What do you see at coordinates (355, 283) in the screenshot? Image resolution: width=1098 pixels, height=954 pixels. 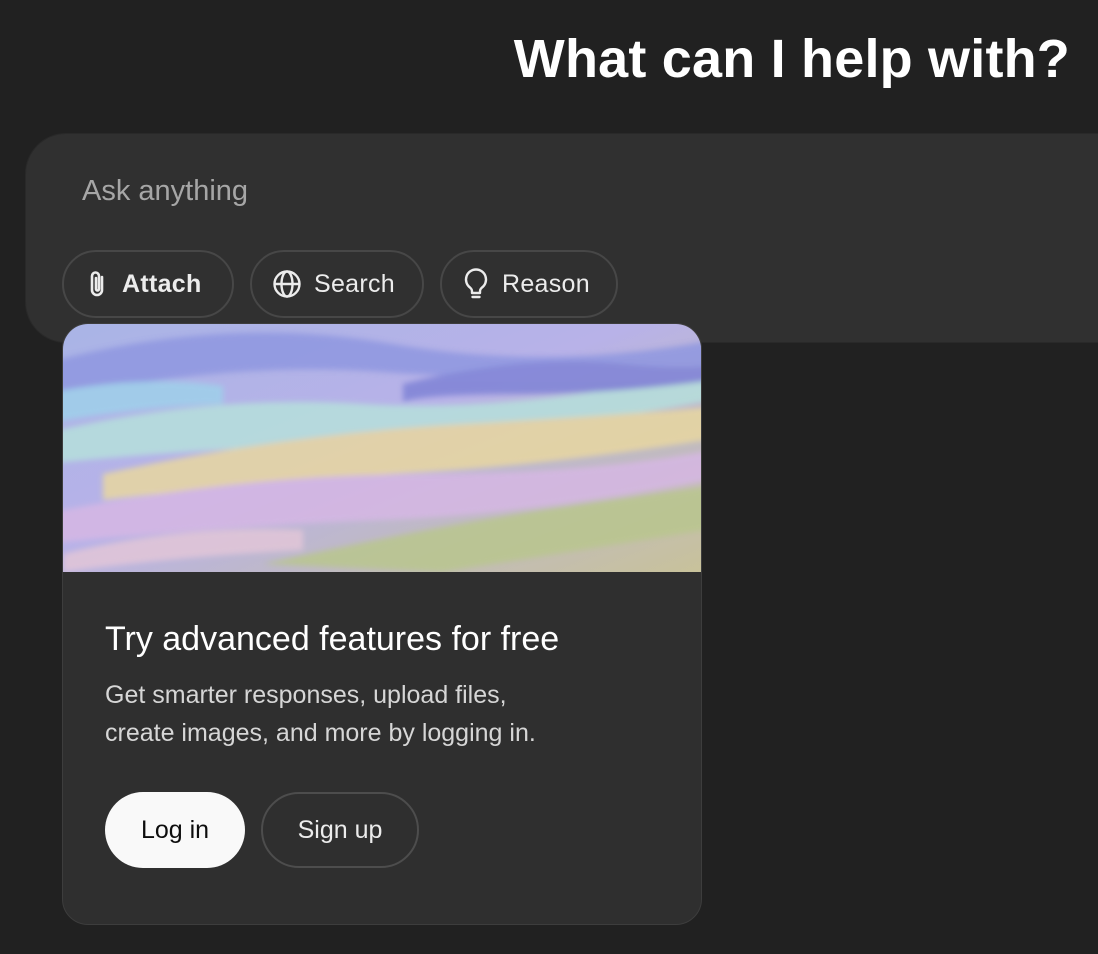 I see `search-label: Search` at bounding box center [355, 283].